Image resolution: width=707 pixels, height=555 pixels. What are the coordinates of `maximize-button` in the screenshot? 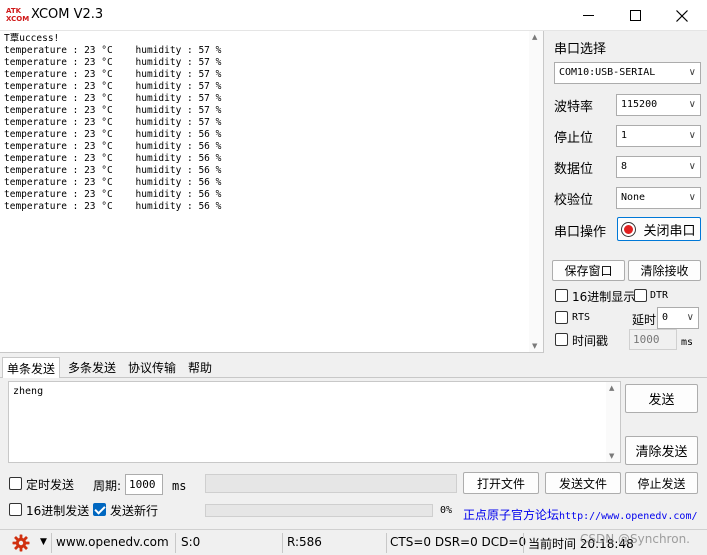 It's located at (635, 15).